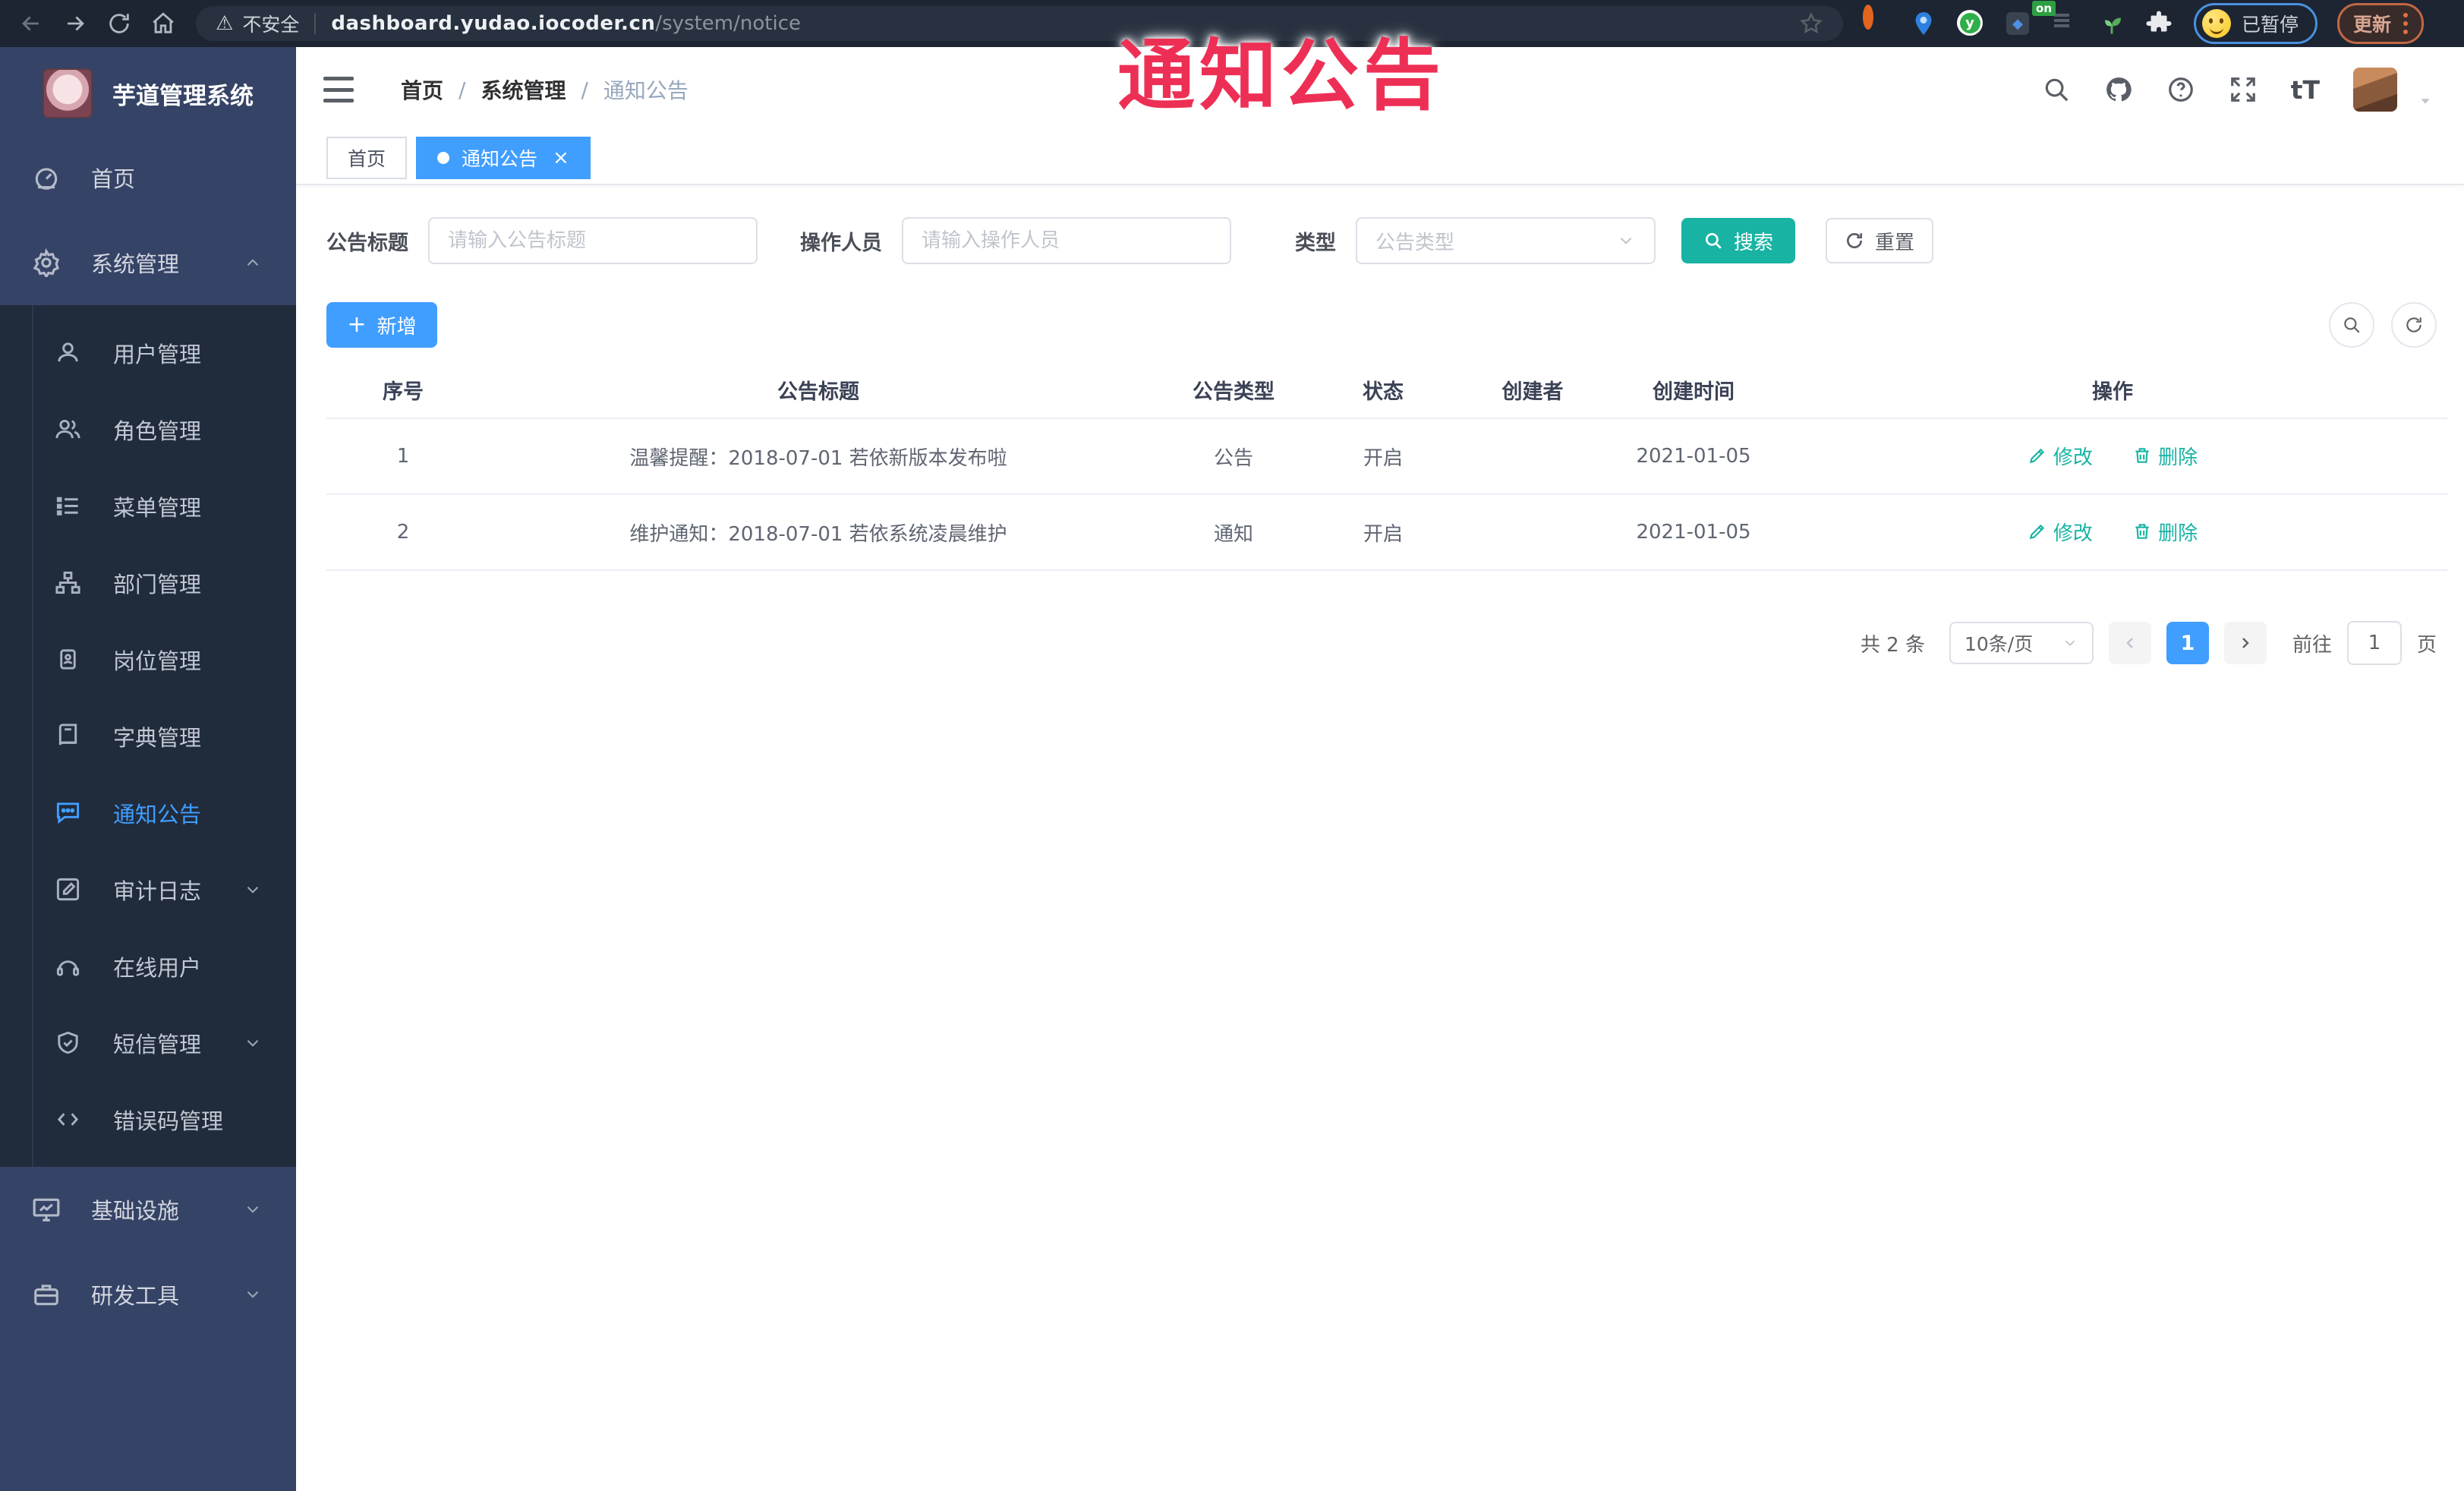 Image resolution: width=2464 pixels, height=1491 pixels. I want to click on forward-icon, so click(75, 23).